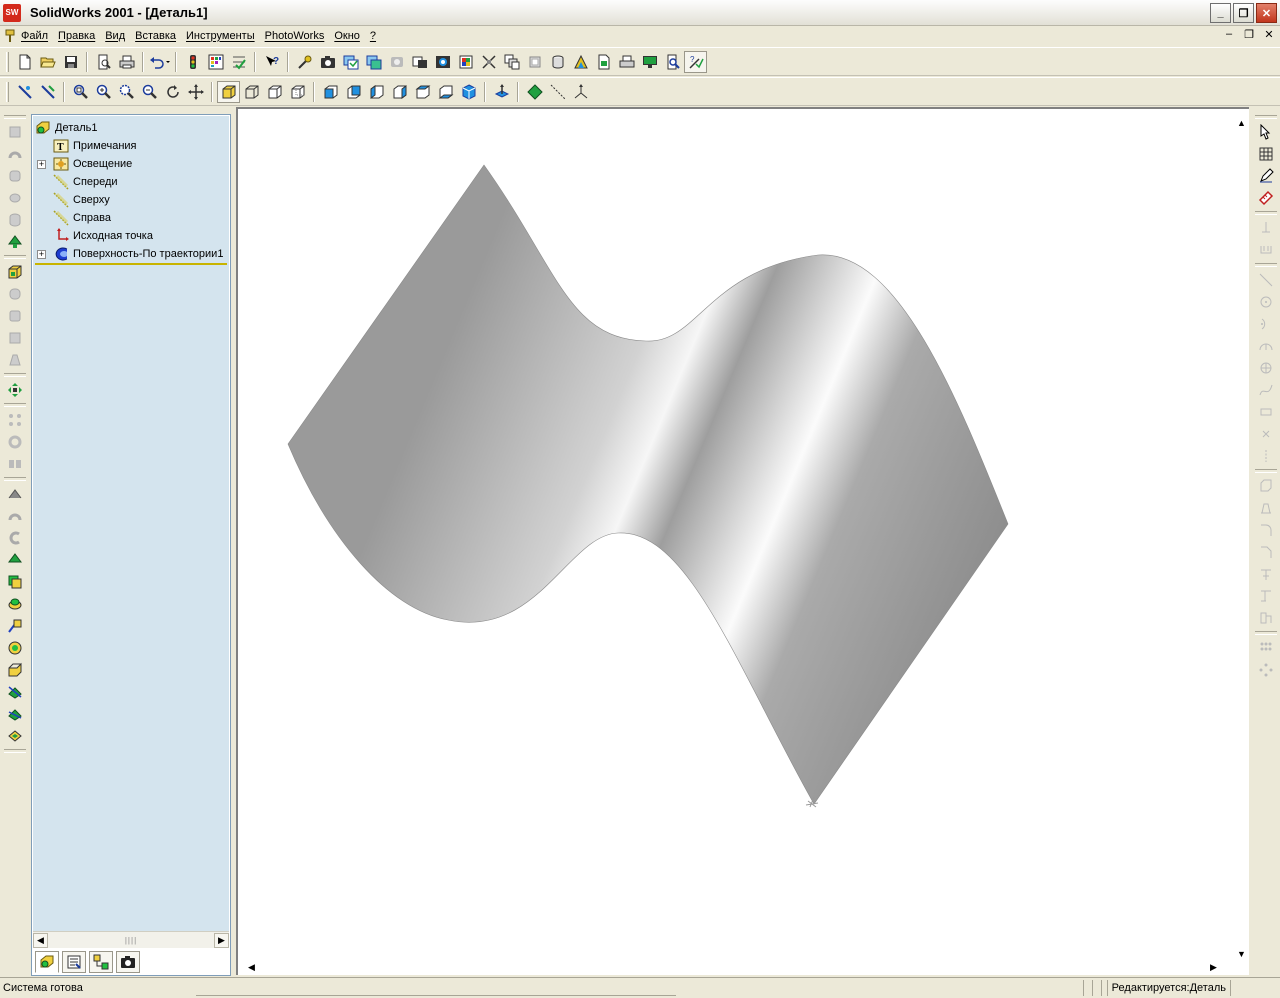 The image size is (1280, 998). Describe the element at coordinates (15, 154) in the screenshot. I see `revolve-icon` at that location.